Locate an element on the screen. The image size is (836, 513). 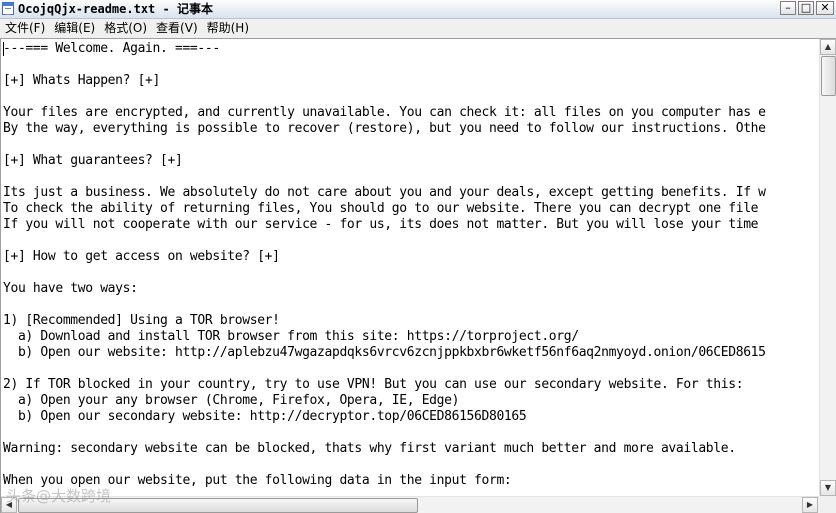
menu-bar: 文件(F) 编辑(E) 格式(O) 查看(V) 帮助(H) is located at coordinates (418, 28).